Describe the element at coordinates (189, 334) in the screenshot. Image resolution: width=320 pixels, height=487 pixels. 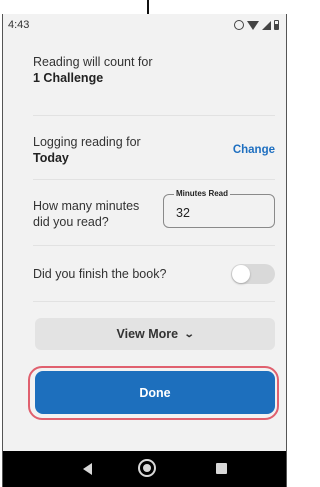
I see `chevron-down-icon: ⌄` at that location.